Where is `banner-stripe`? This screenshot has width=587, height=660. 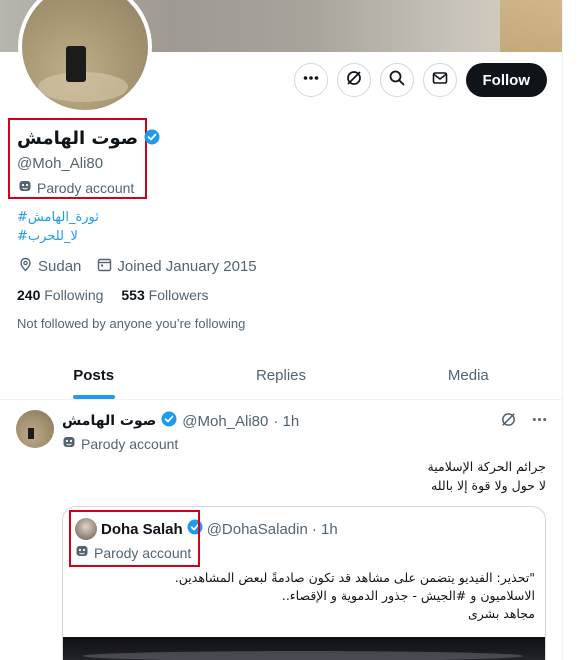
banner-stripe is located at coordinates (531, 26).